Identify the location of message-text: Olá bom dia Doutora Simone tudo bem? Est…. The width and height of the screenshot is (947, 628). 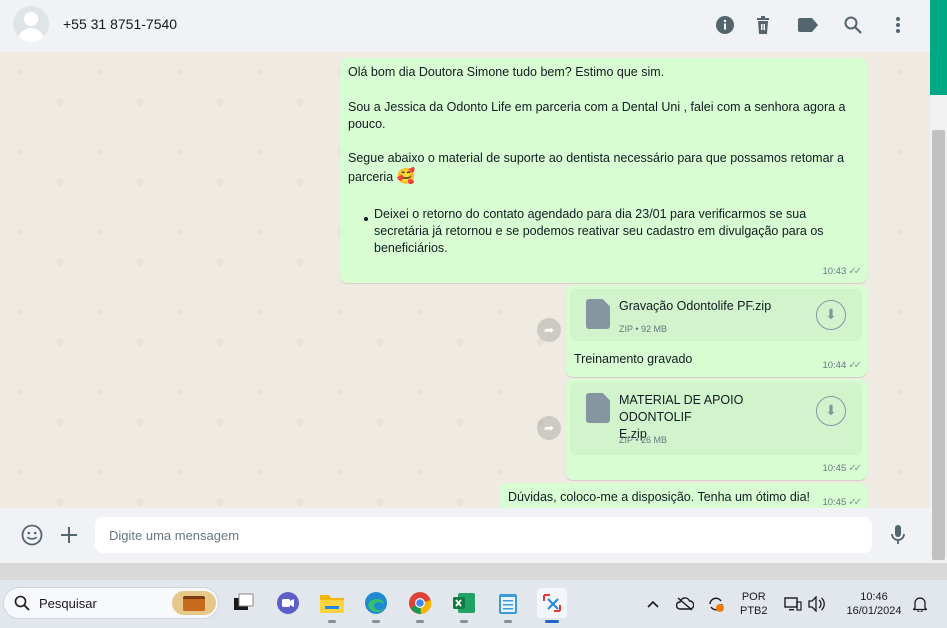
(506, 72).